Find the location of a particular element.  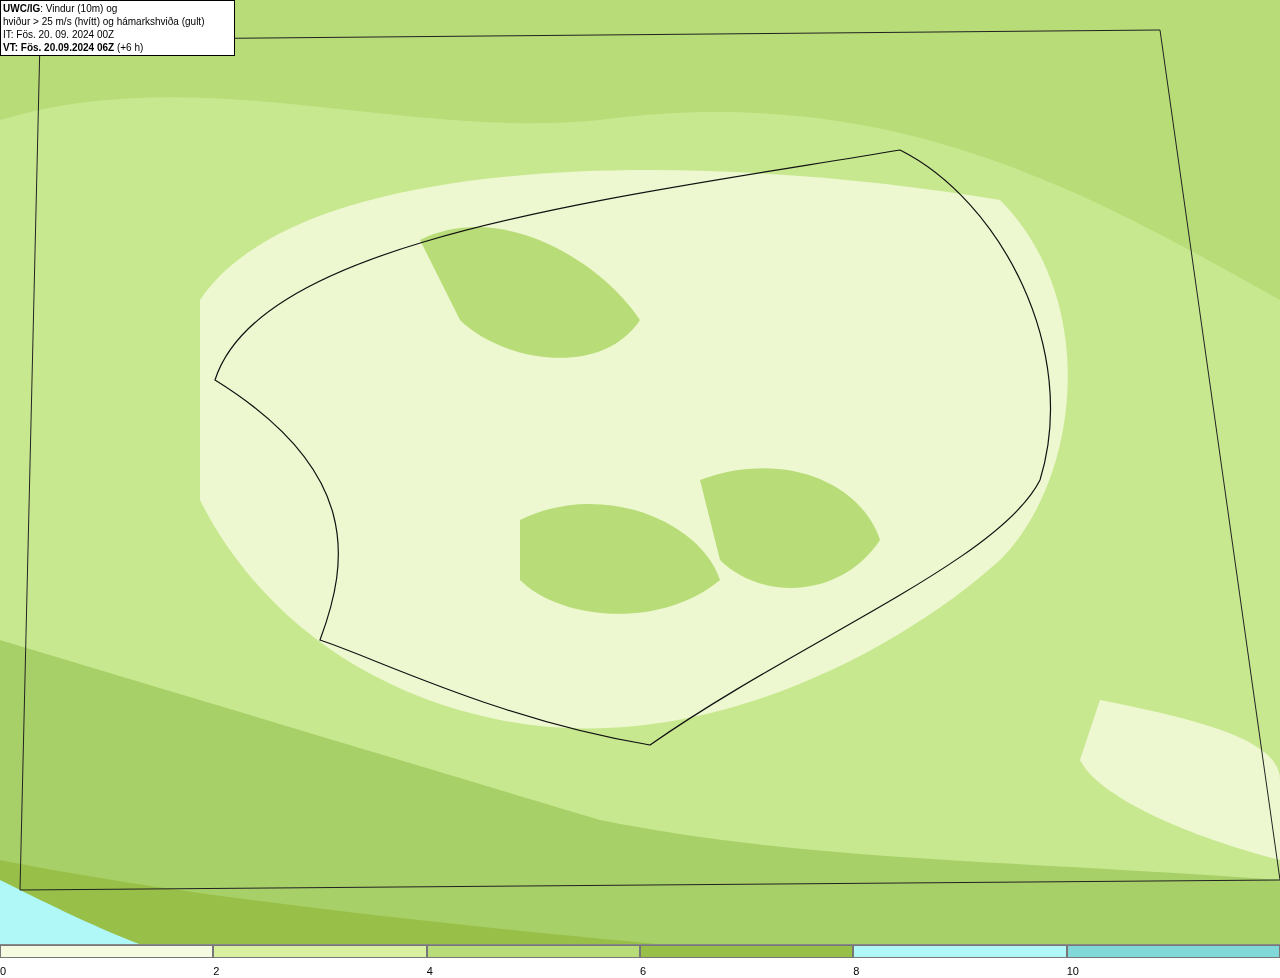

title-line: VT: Fös. 20.09.2024 06Z (+6 h) is located at coordinates (74, 47).